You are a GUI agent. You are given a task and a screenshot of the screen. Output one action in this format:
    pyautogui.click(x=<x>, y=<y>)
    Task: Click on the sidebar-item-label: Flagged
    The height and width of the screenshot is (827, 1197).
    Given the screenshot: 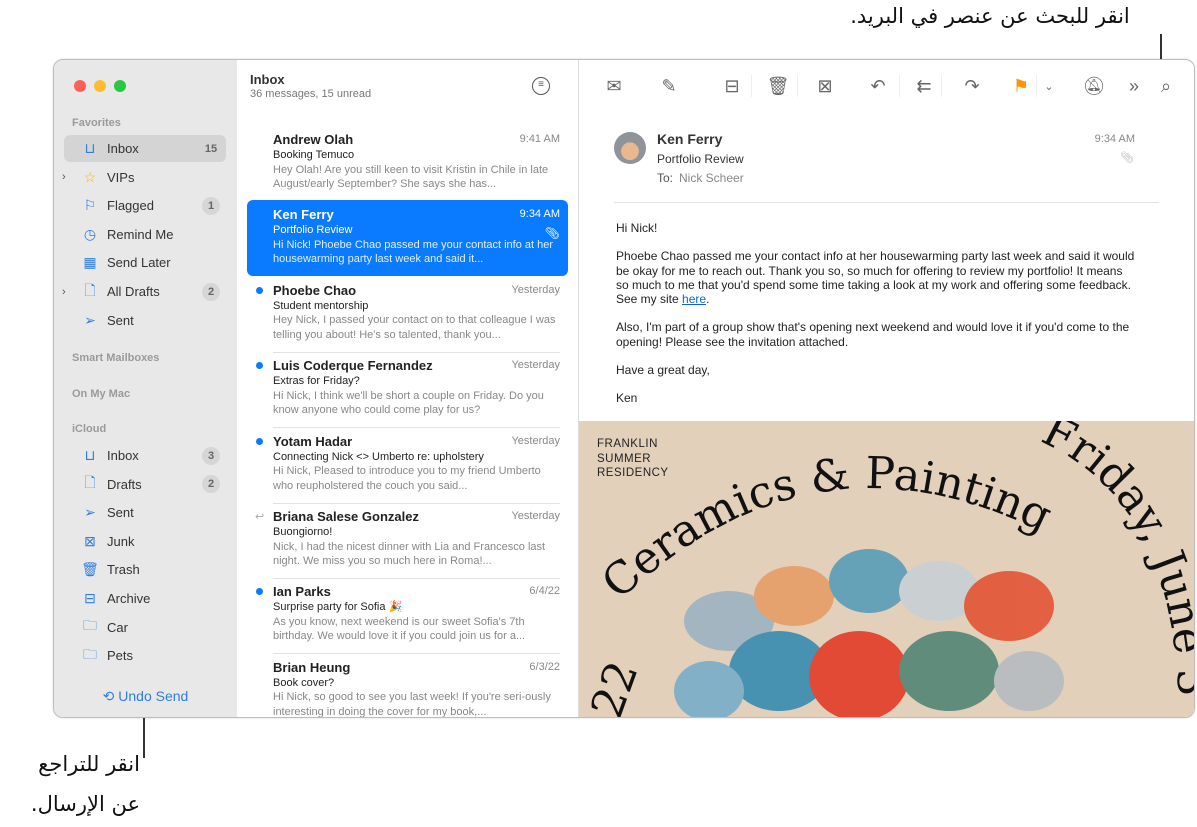 What is the action you would take?
    pyautogui.click(x=130, y=206)
    